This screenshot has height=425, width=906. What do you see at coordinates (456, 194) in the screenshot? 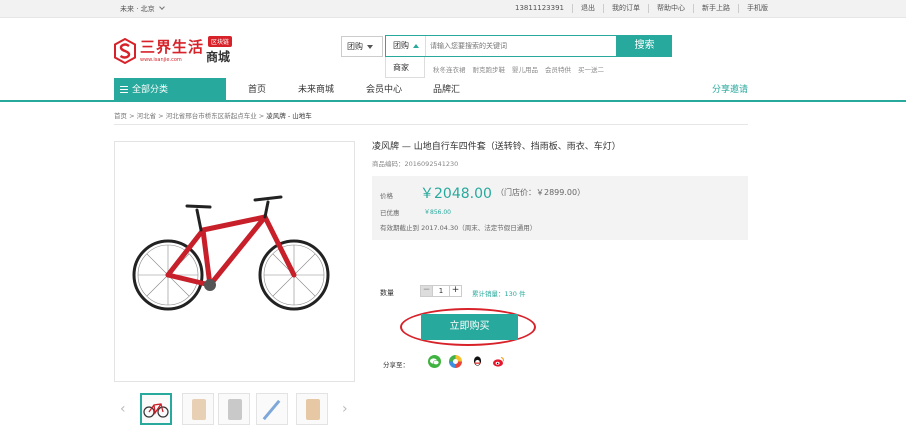
I see `product-price: ￥2048.00` at bounding box center [456, 194].